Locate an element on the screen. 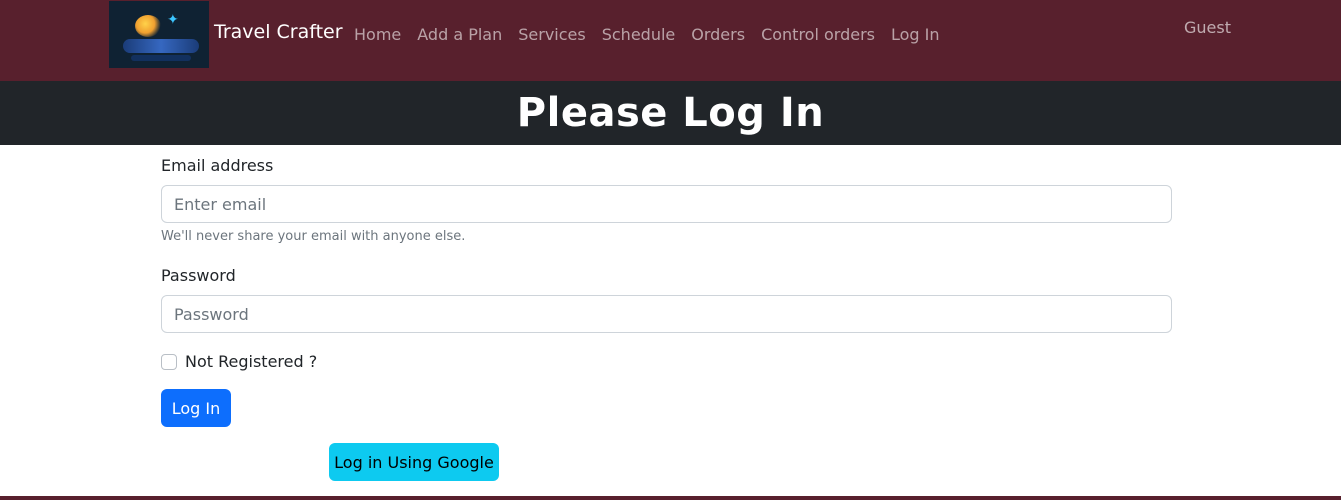 The image size is (1341, 500). nav-link-add-plan: Add a Plan is located at coordinates (459, 34).